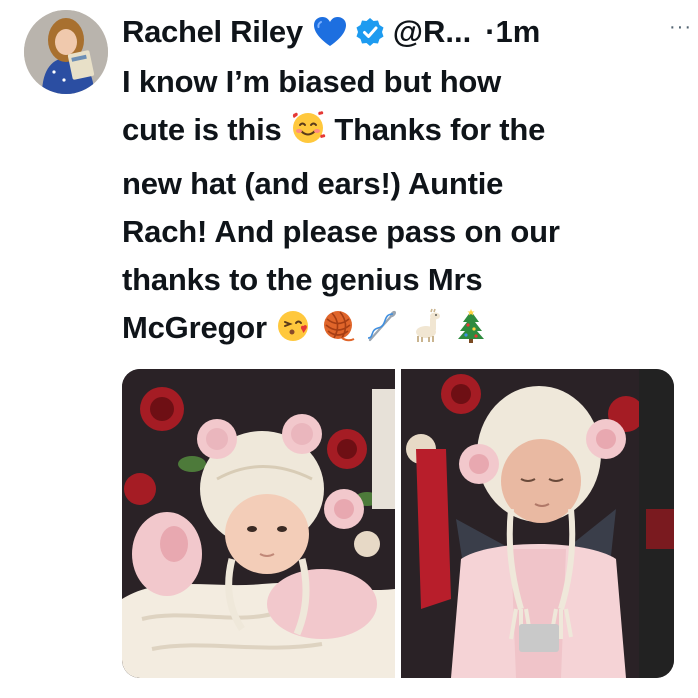 This screenshot has height=698, width=698. What do you see at coordinates (512, 32) in the screenshot?
I see `tweet-timestamp: ·1m` at bounding box center [512, 32].